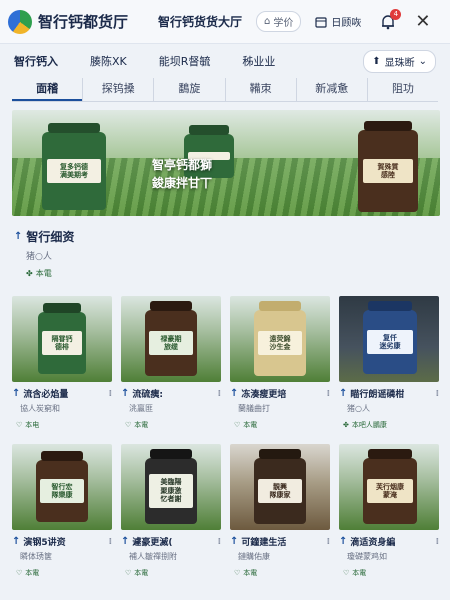 The image size is (450, 600). I want to click on product-card: 隔甞钙 德棑 ↑ 流含必焰量 ⁞ 協人炭窮和 ♡ 本电, so click(62, 363).